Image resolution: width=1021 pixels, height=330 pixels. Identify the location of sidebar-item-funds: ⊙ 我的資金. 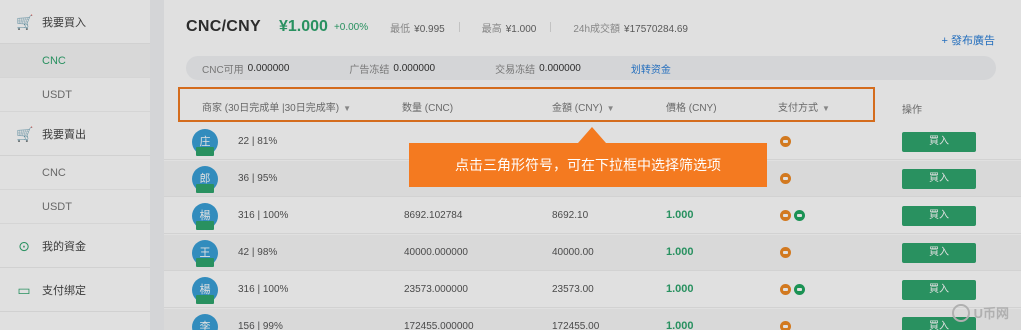
(75, 246).